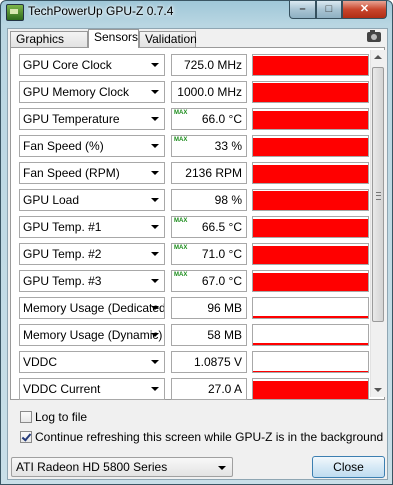 This screenshot has width=393, height=485. Describe the element at coordinates (224, 335) in the screenshot. I see `sensor-value-text: 58 MB` at that location.